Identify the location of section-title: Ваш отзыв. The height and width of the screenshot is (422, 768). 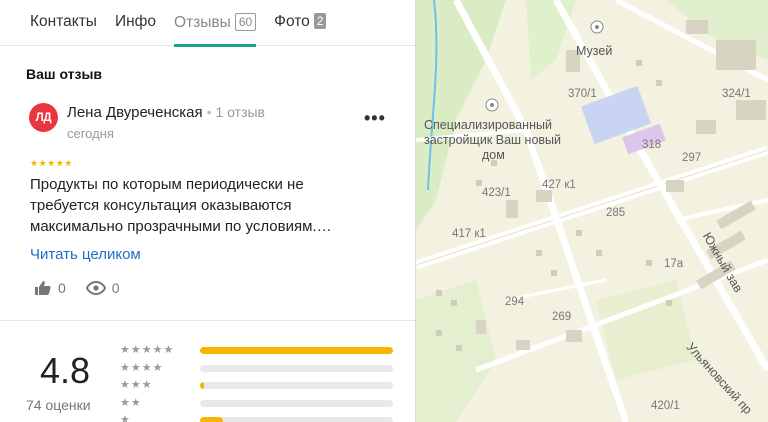
(64, 74).